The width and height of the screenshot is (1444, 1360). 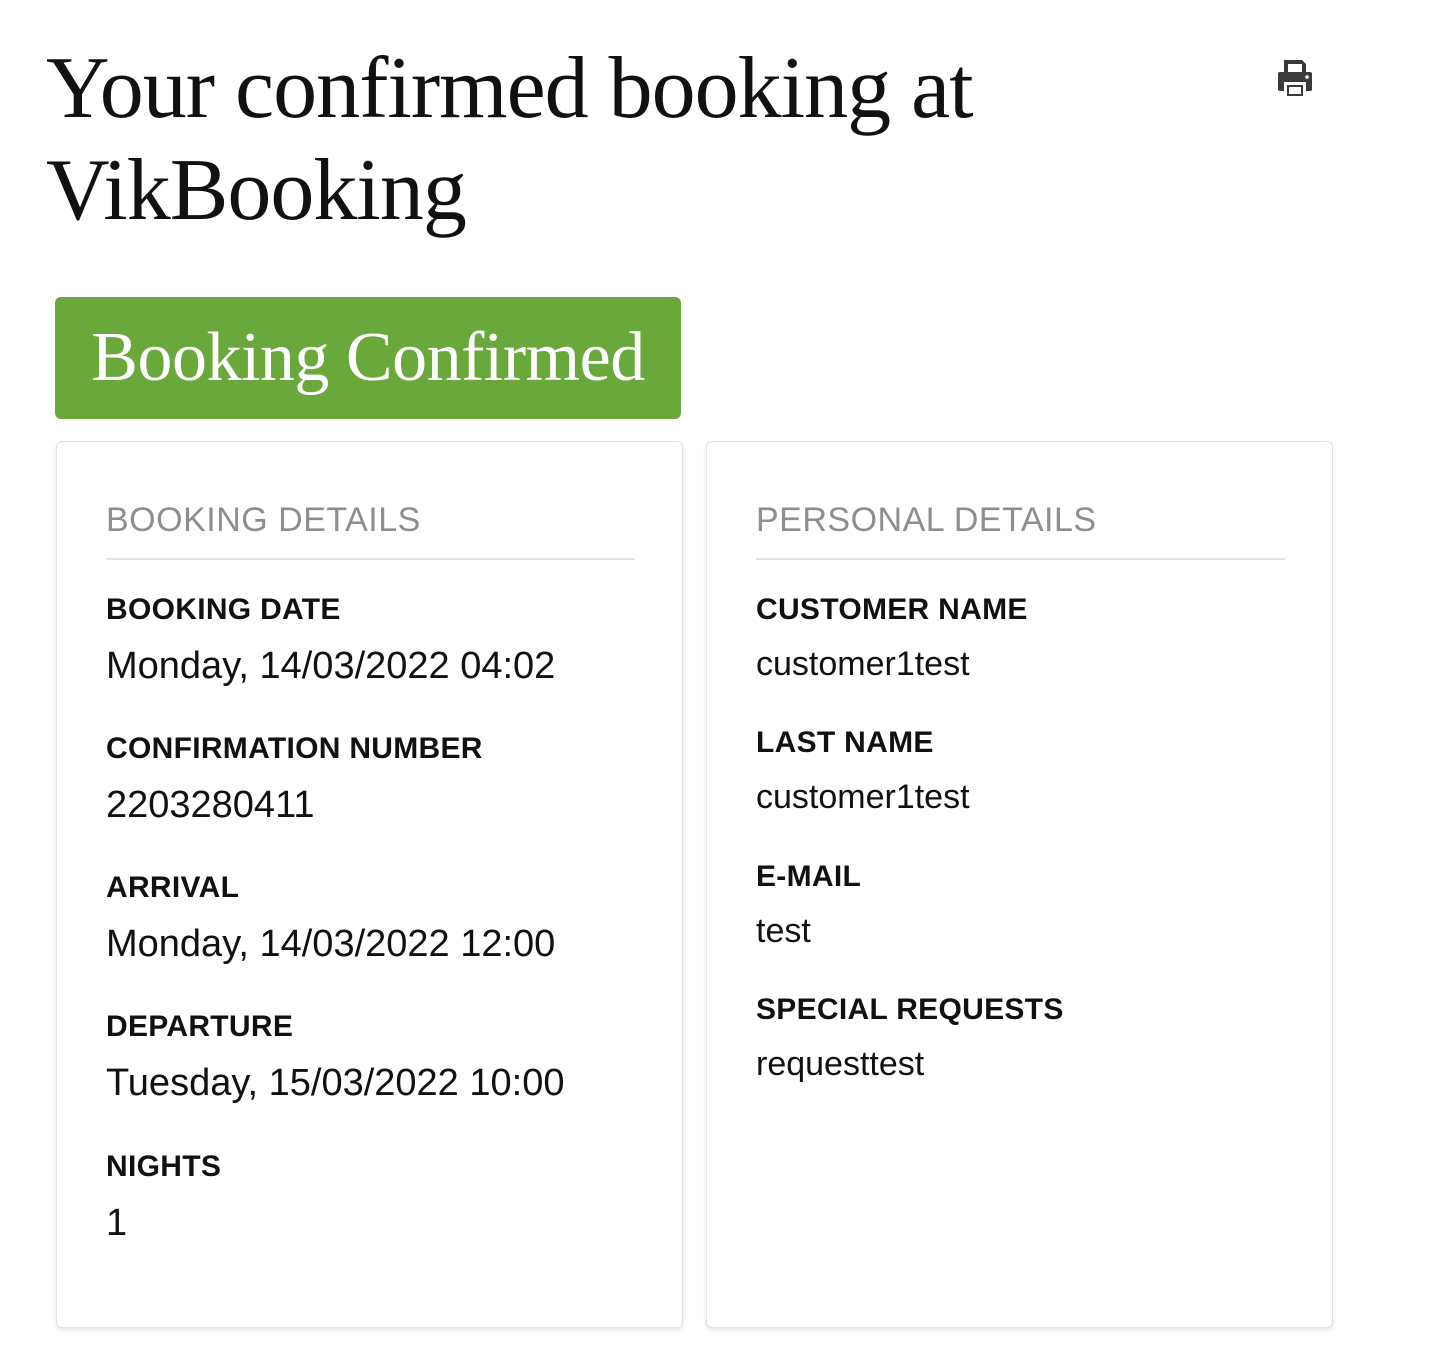 I want to click on departure-label: DEPARTURE, so click(x=200, y=1026).